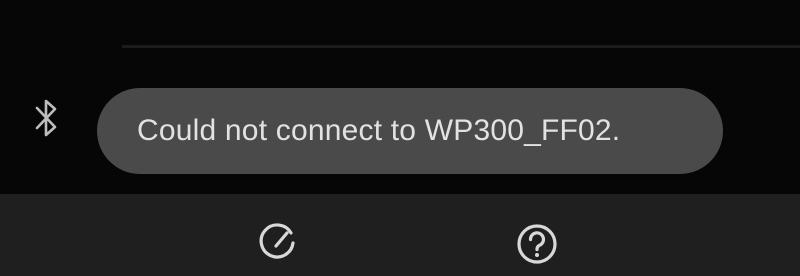 This screenshot has height=276, width=800. I want to click on help-icon, so click(537, 244).